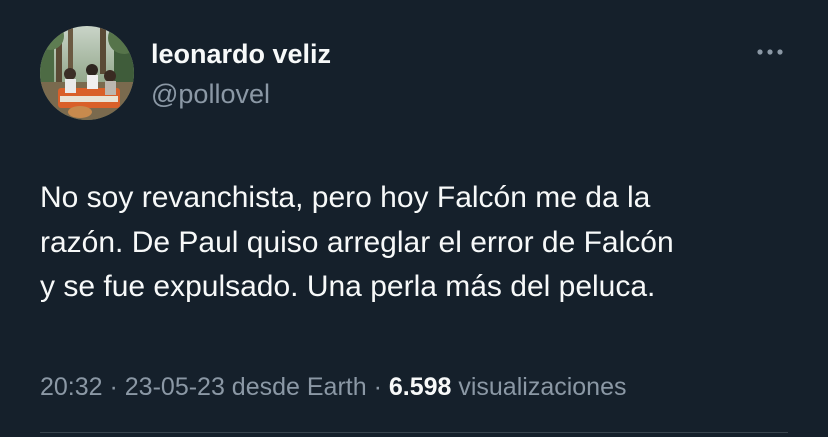 The image size is (828, 437). I want to click on avatar, so click(87, 73).